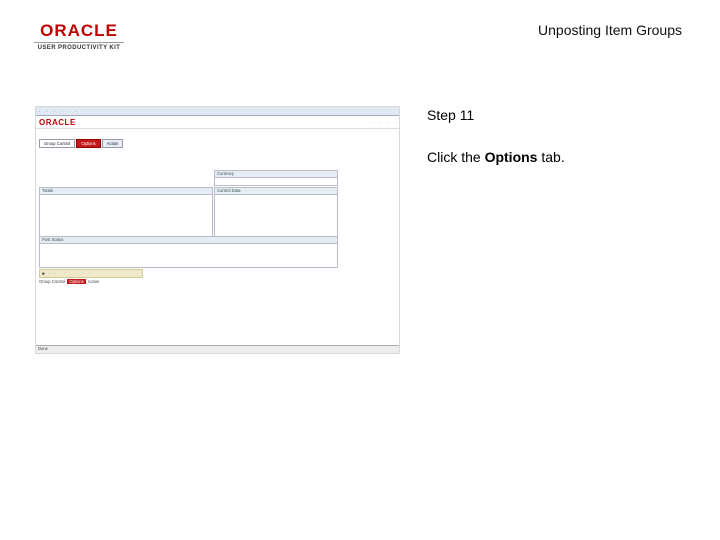 The image size is (720, 540). Describe the element at coordinates (219, 143) in the screenshot. I see `screenshot-tabs: Group Control Options Action` at that location.